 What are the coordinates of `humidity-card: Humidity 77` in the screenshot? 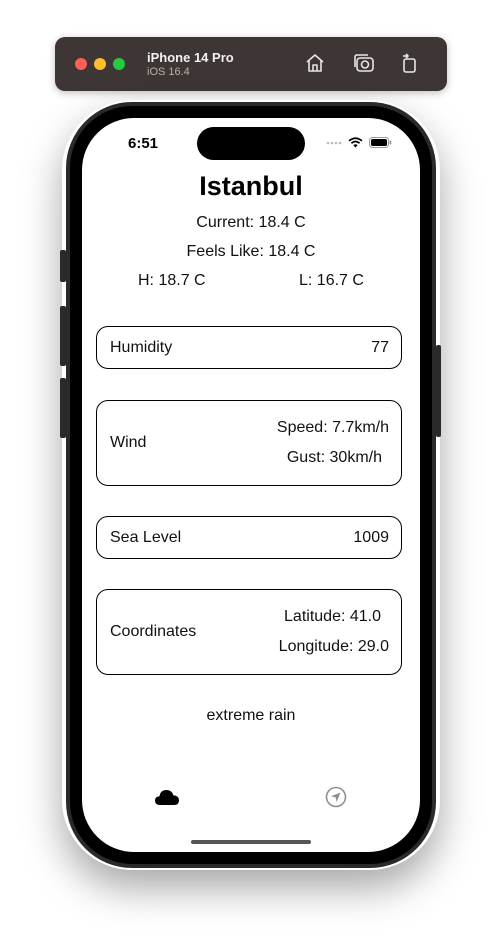 It's located at (249, 347).